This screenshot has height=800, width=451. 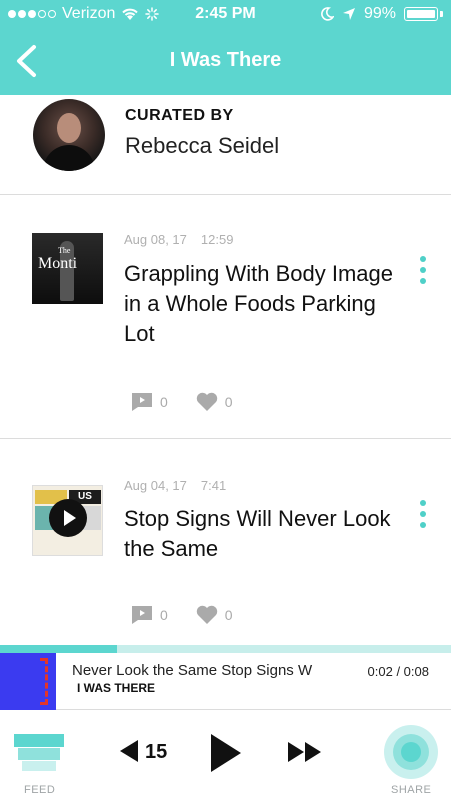 I want to click on nav-bar: I Was There, so click(x=225, y=62).